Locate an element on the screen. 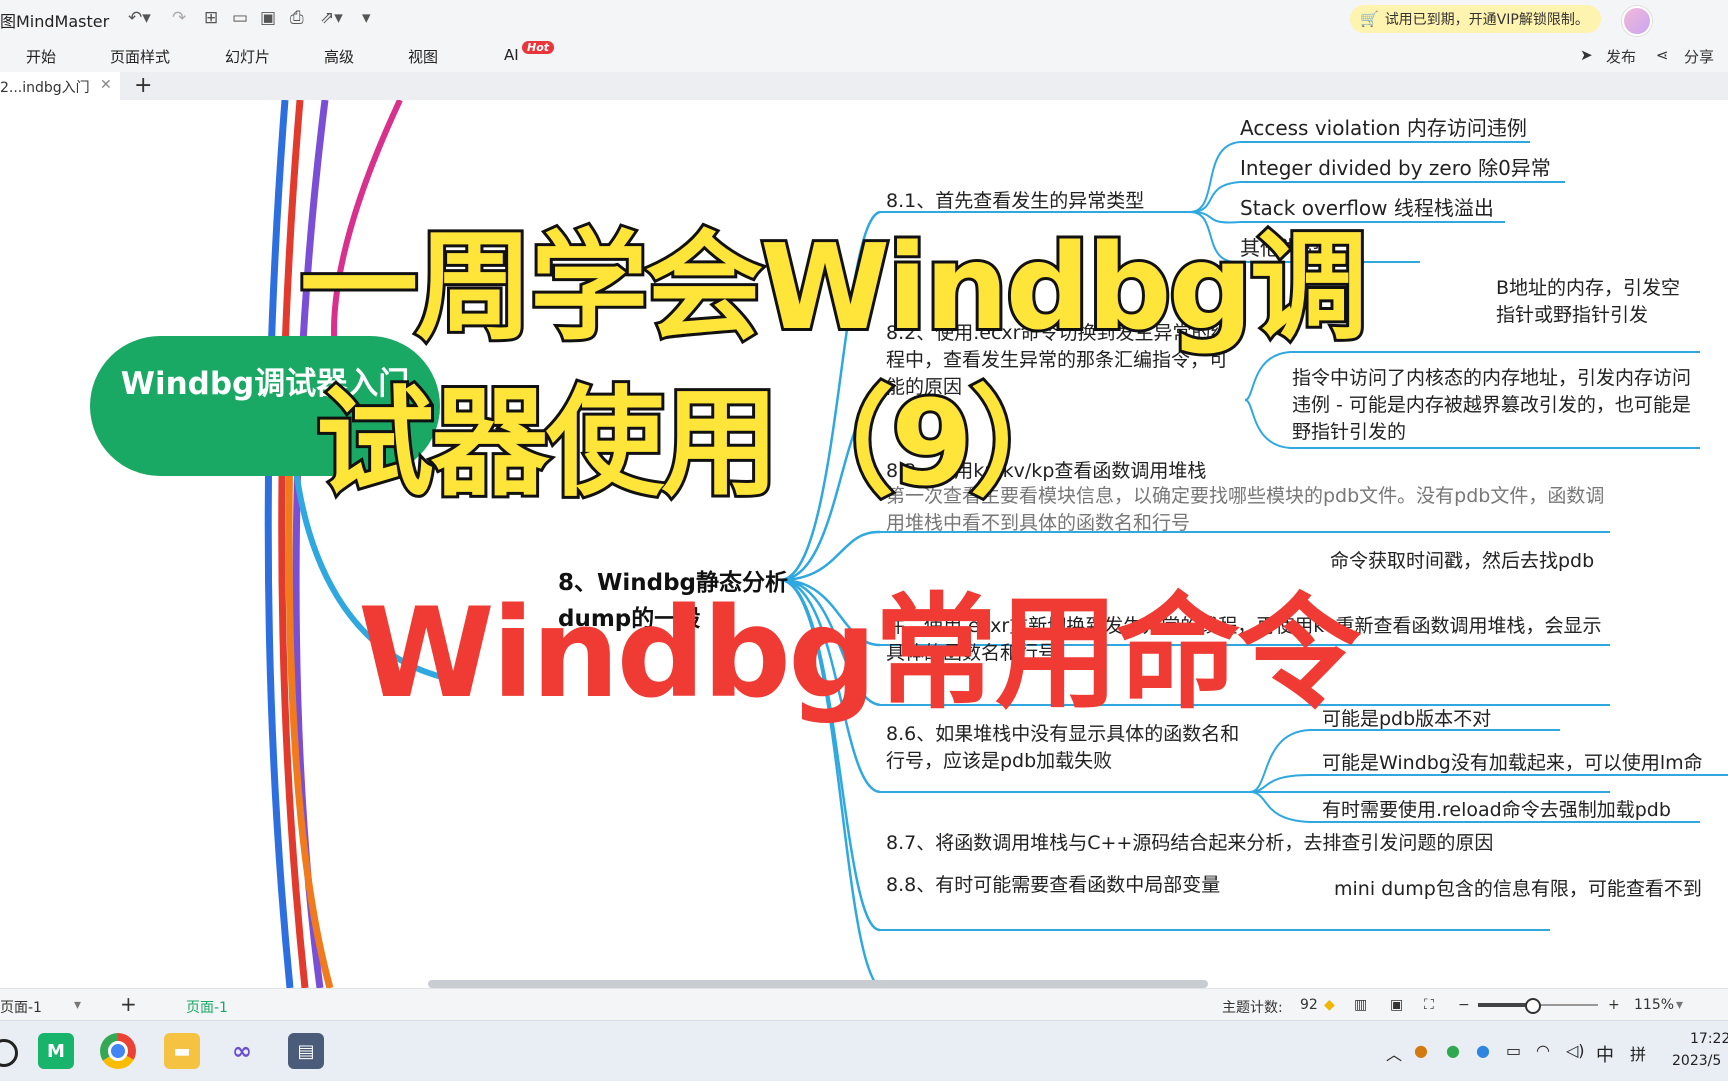 The image size is (1728, 1081). zoom-level: 115% is located at coordinates (1654, 1005).